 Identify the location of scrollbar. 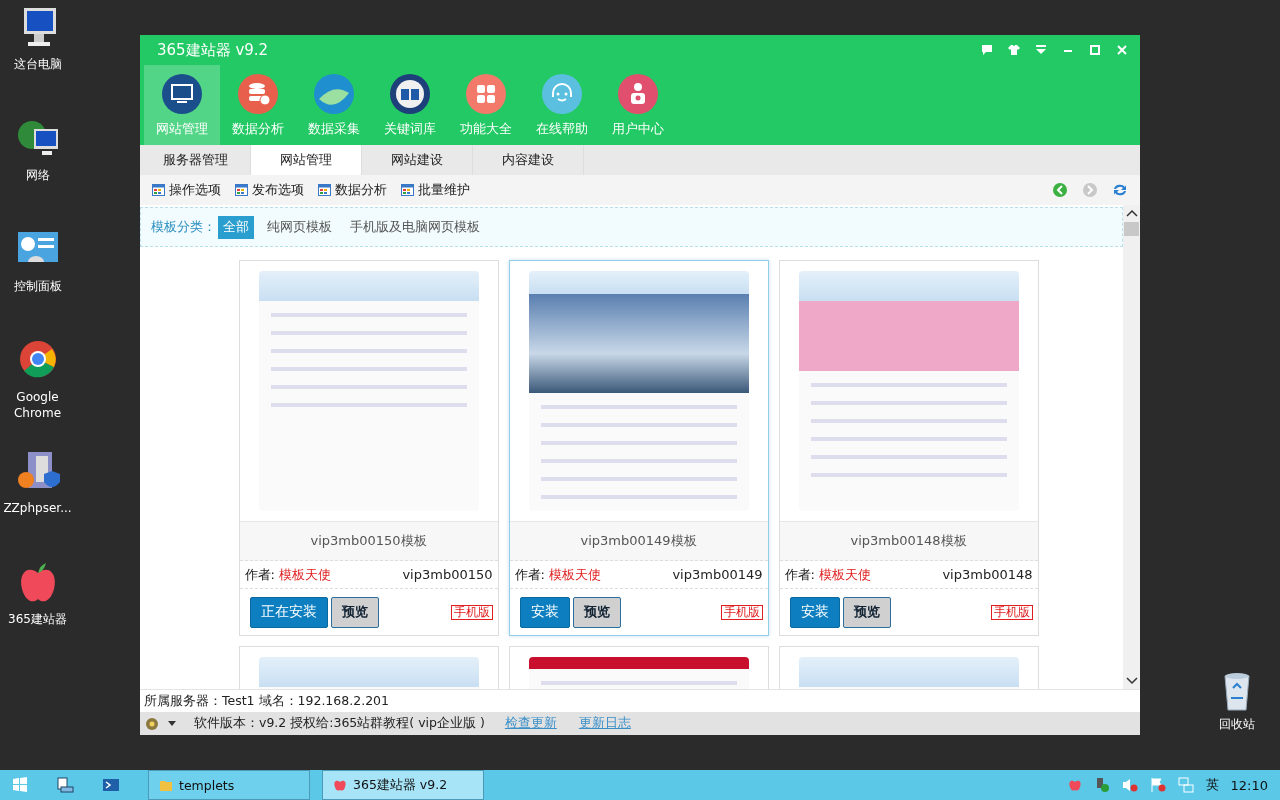
(1131, 447).